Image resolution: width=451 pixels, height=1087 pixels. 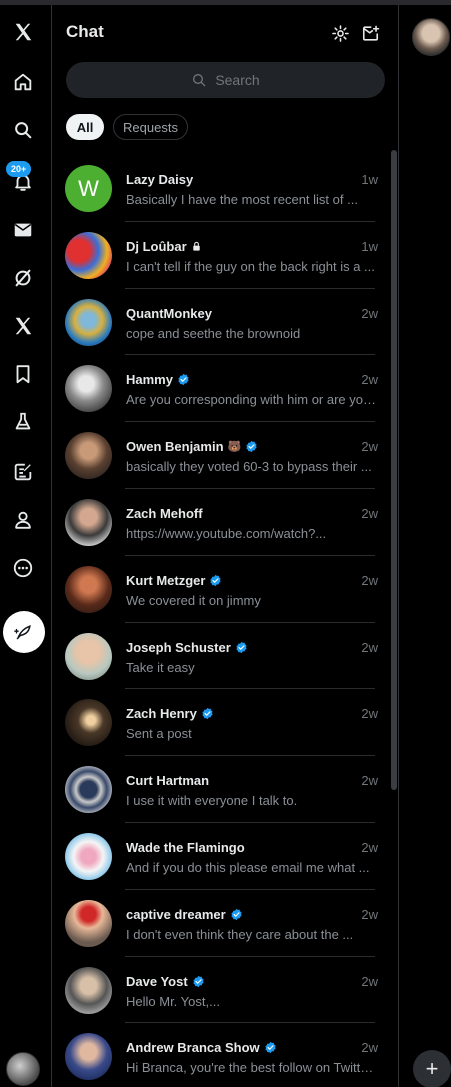 I want to click on name-emoji: 🐻, so click(x=234, y=447).